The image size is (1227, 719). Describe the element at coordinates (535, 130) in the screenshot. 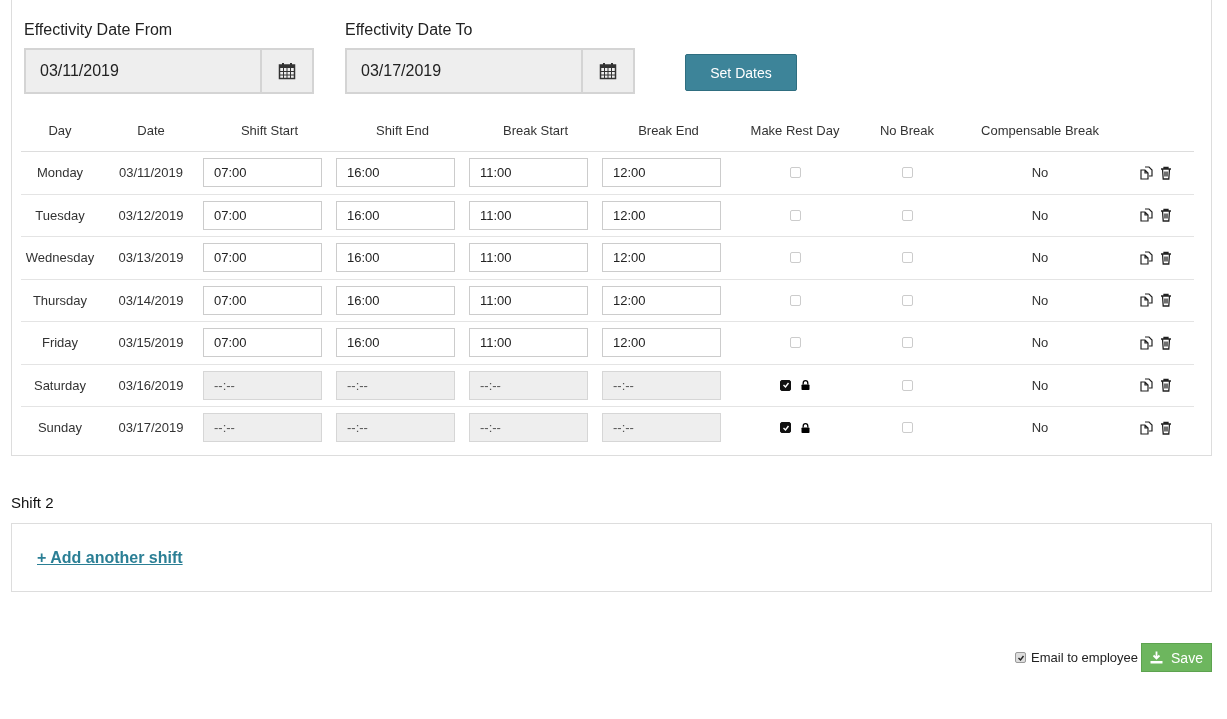

I see `column-header: Break Start` at that location.